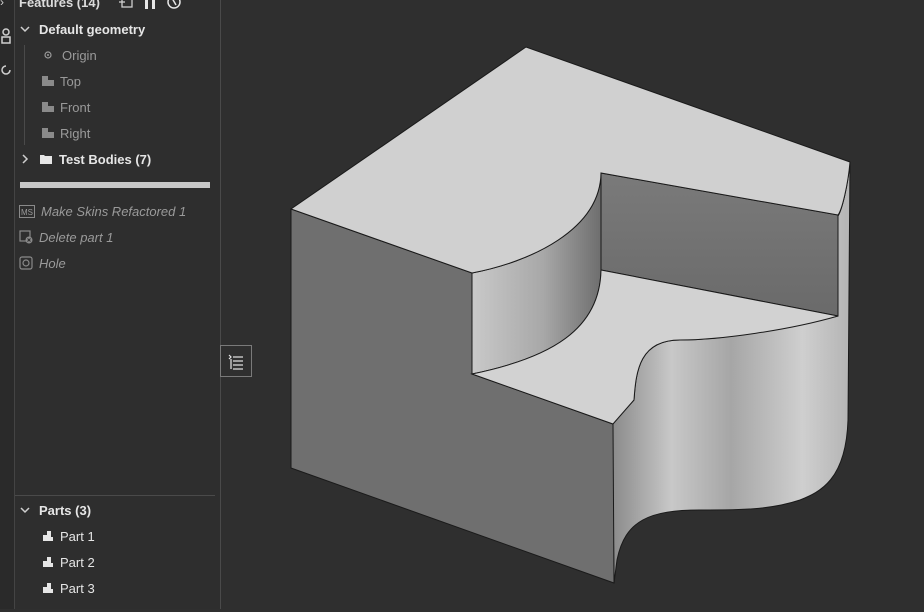  Describe the element at coordinates (77, 588) in the screenshot. I see `part-label: Part 3` at that location.